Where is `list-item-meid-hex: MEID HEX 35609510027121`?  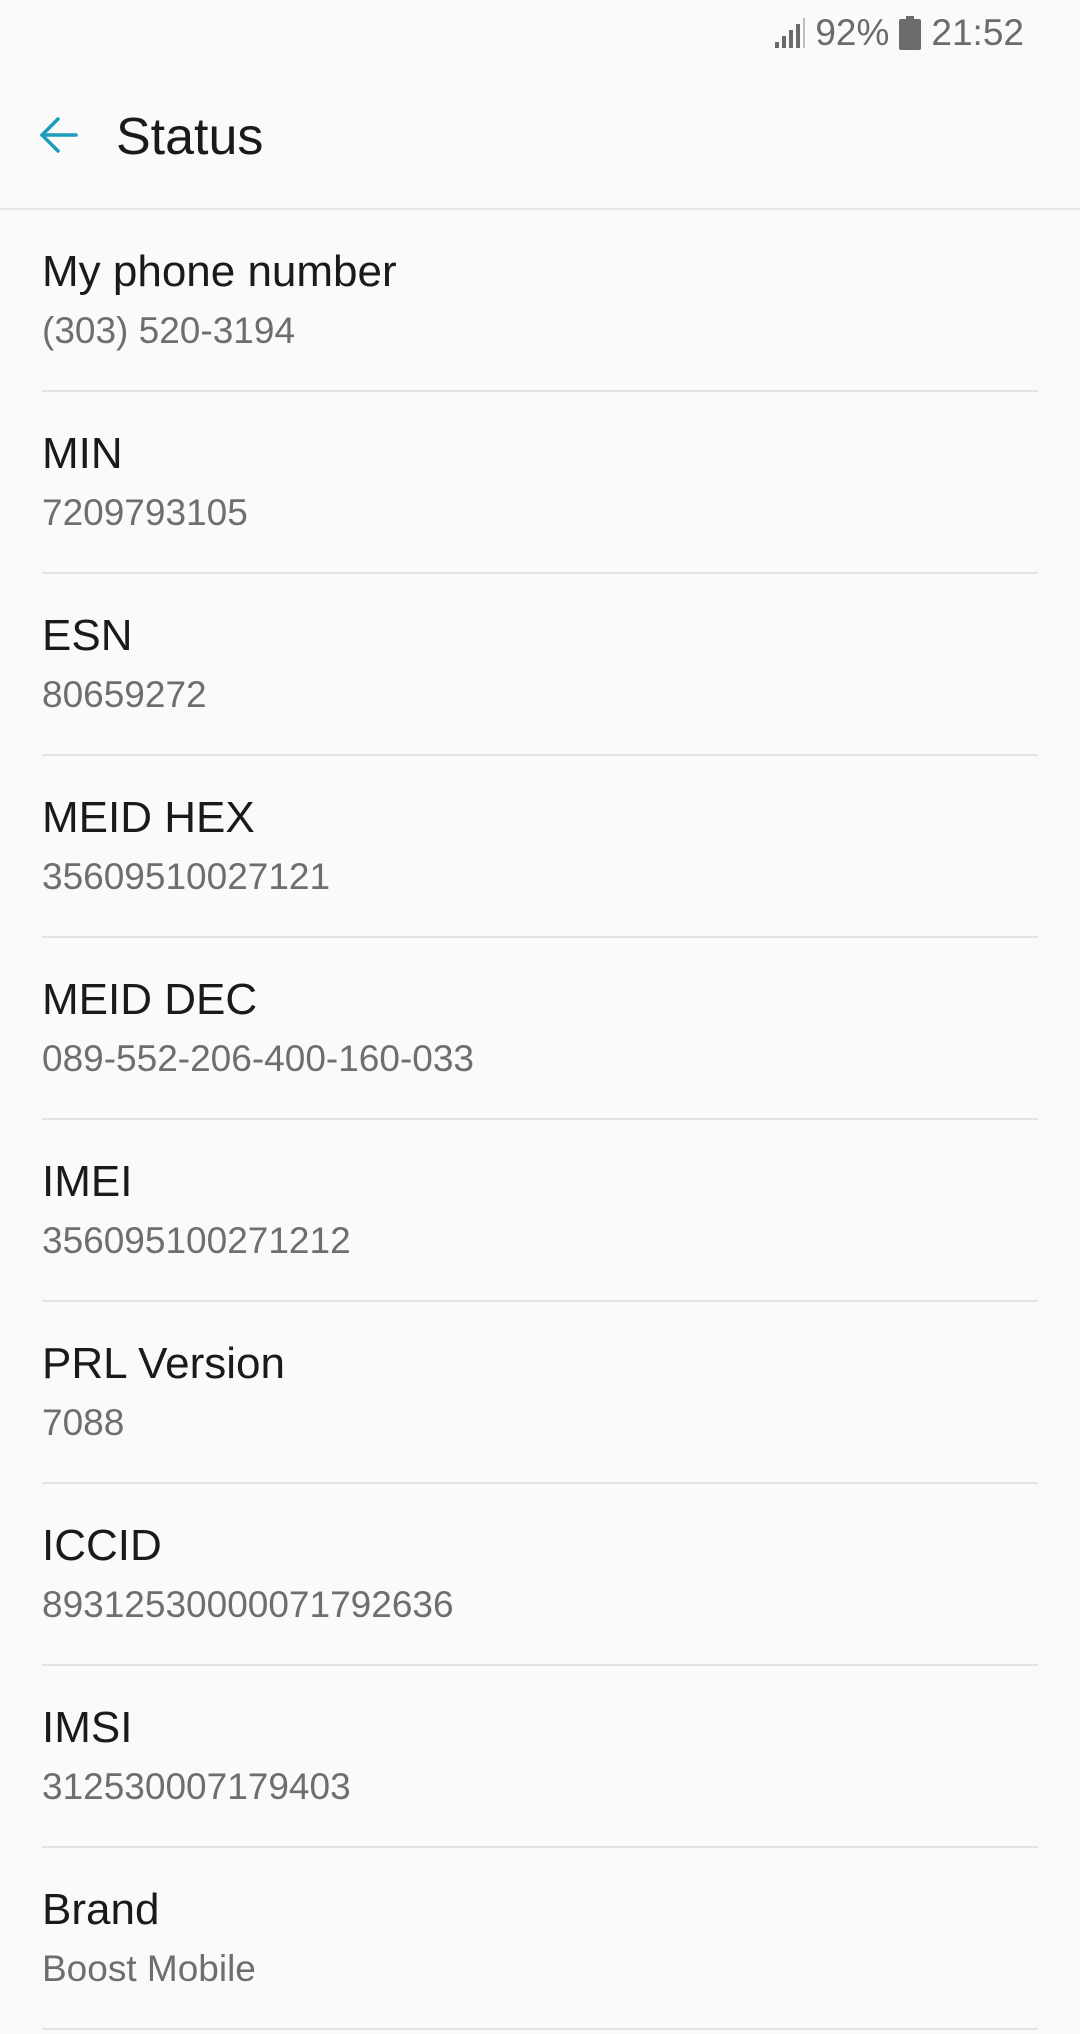 list-item-meid-hex: MEID HEX 35609510027121 is located at coordinates (540, 847).